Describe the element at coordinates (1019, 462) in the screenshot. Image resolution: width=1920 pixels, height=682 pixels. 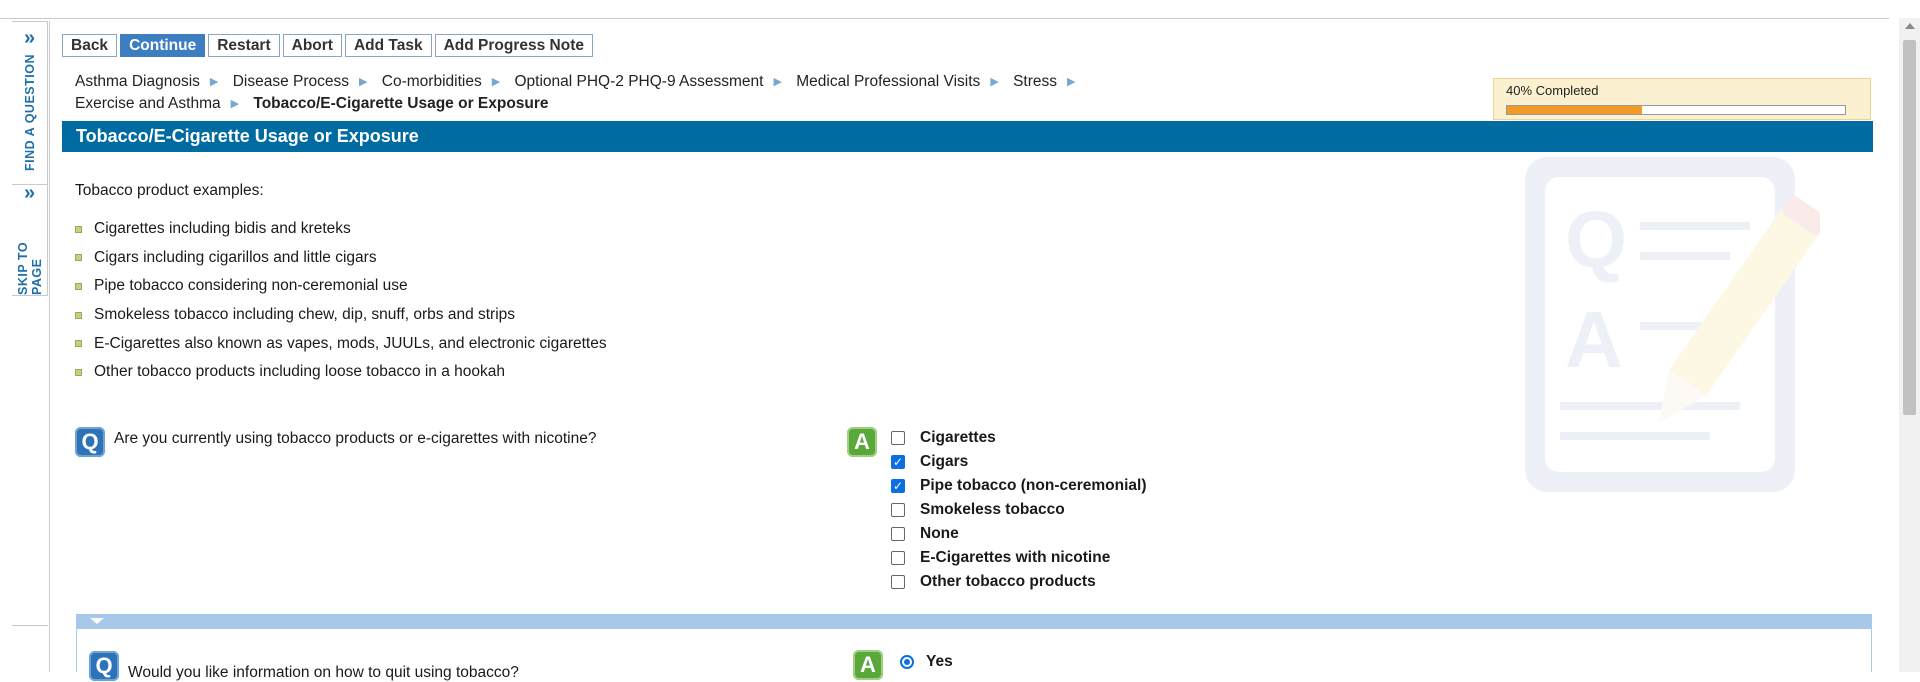
I see `option-cigars: ✓ Cigars` at that location.